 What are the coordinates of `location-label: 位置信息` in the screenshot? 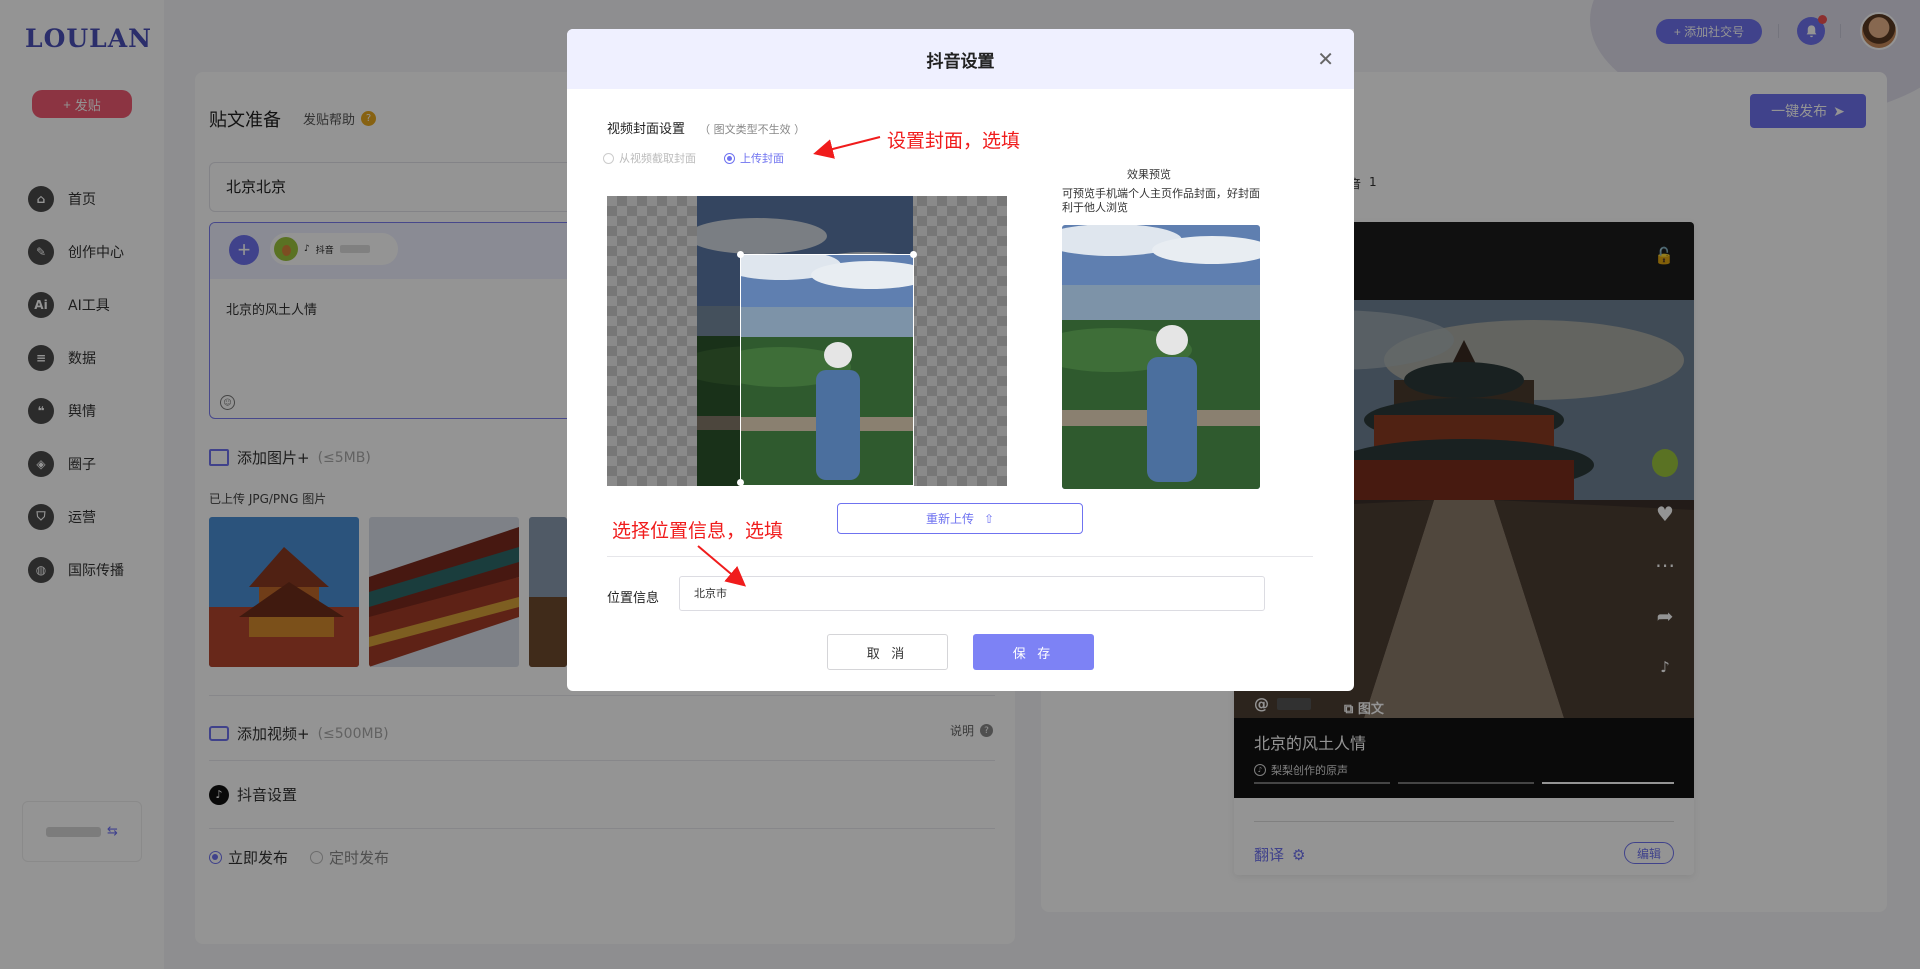 It's located at (633, 598).